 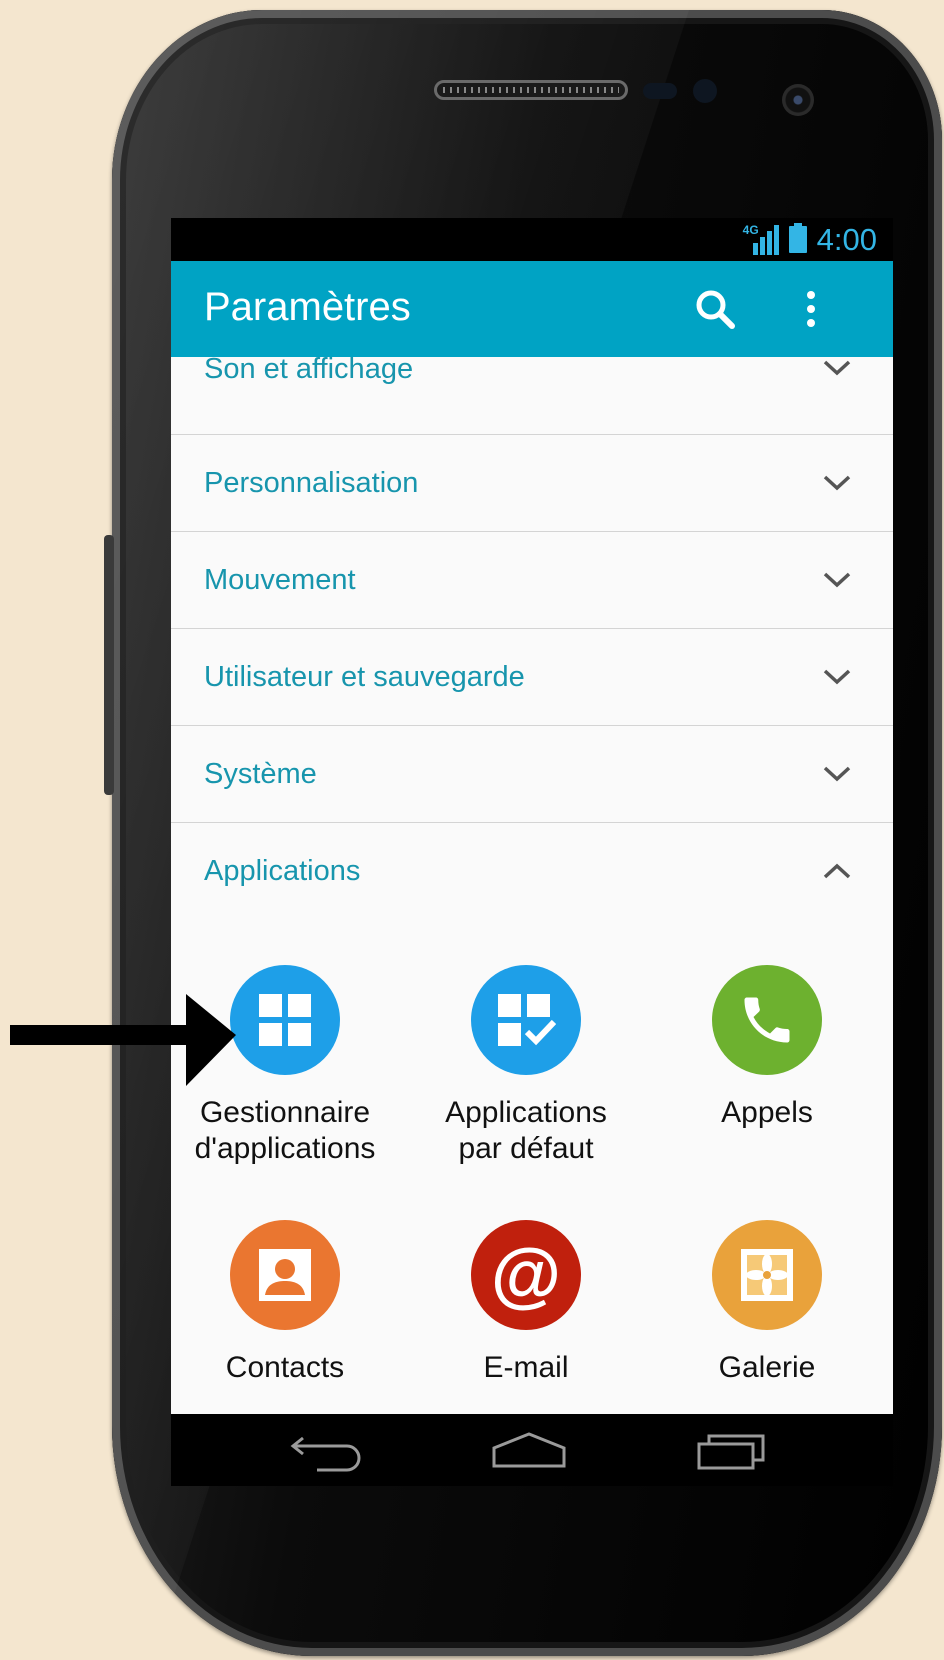 I want to click on at-icon: @, so click(x=526, y=1275).